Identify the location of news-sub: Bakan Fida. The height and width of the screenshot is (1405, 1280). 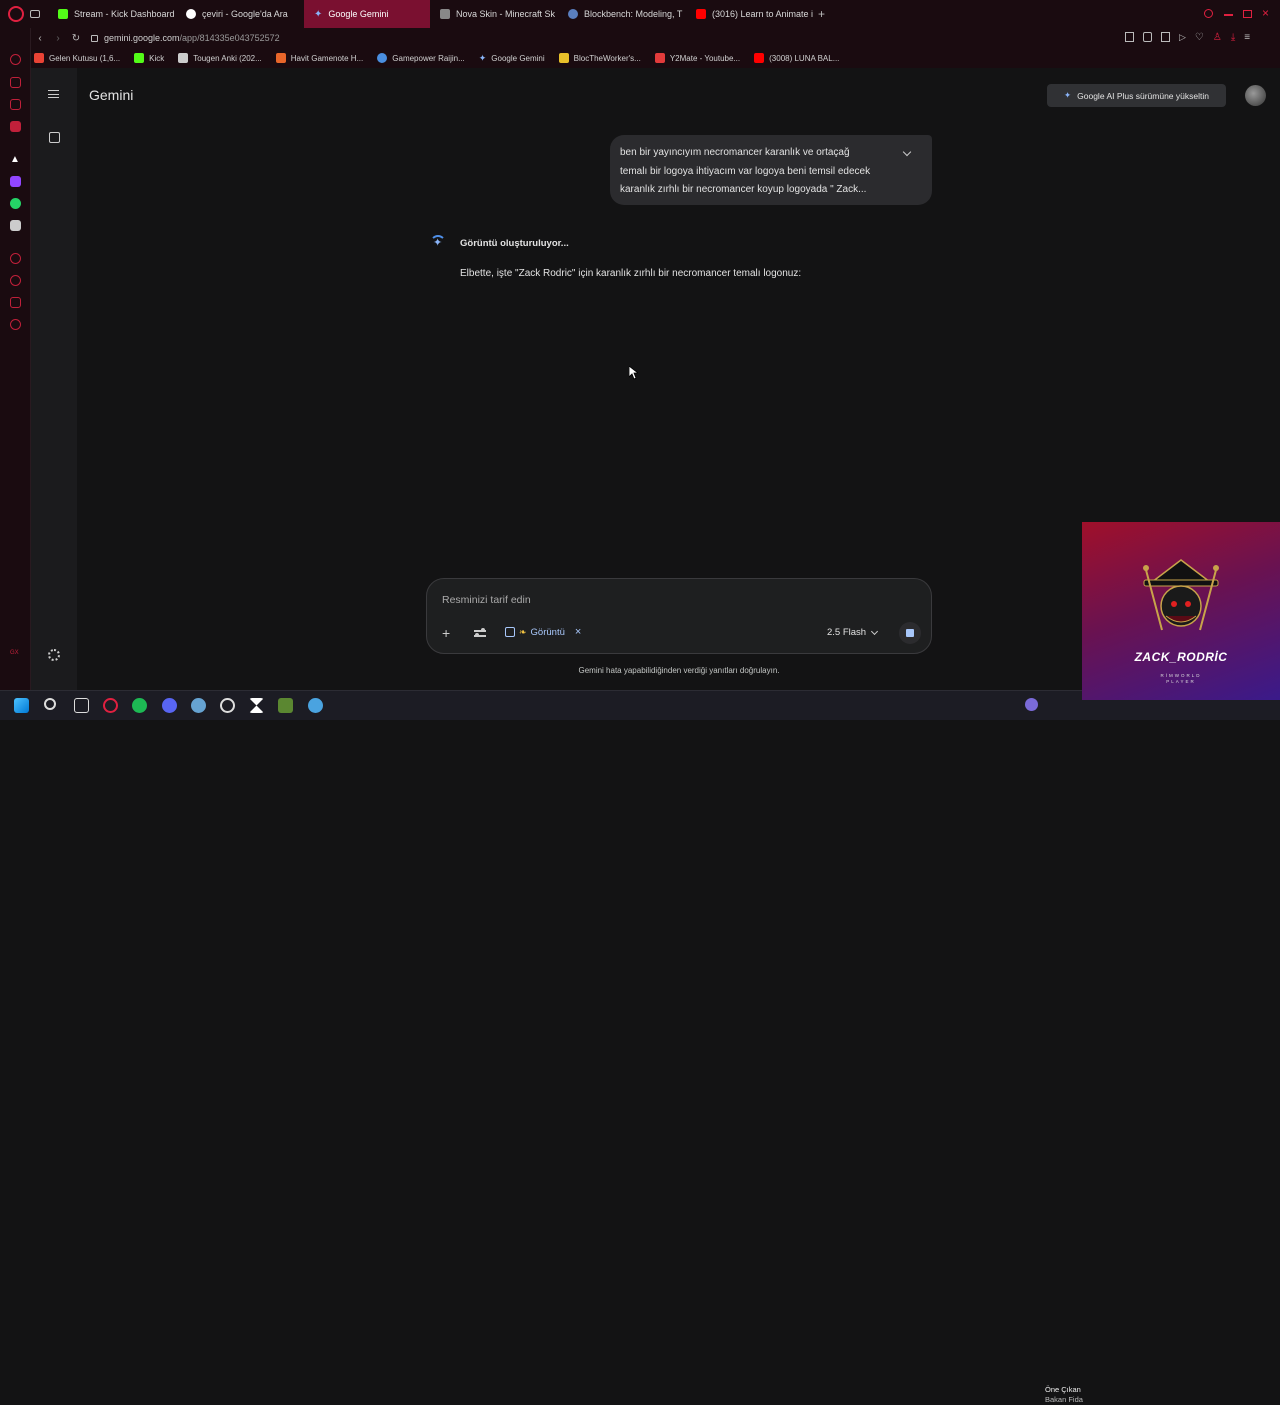
(1064, 1399).